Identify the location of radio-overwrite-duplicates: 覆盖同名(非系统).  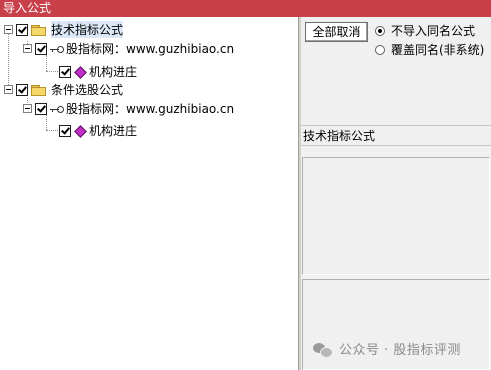
(429, 49).